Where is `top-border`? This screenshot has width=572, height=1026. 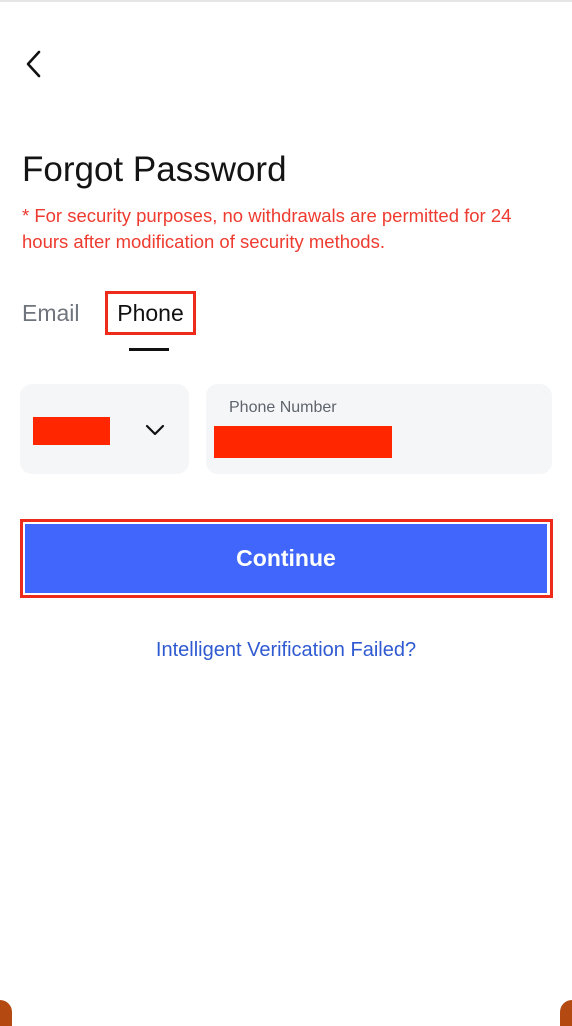
top-border is located at coordinates (286, 1).